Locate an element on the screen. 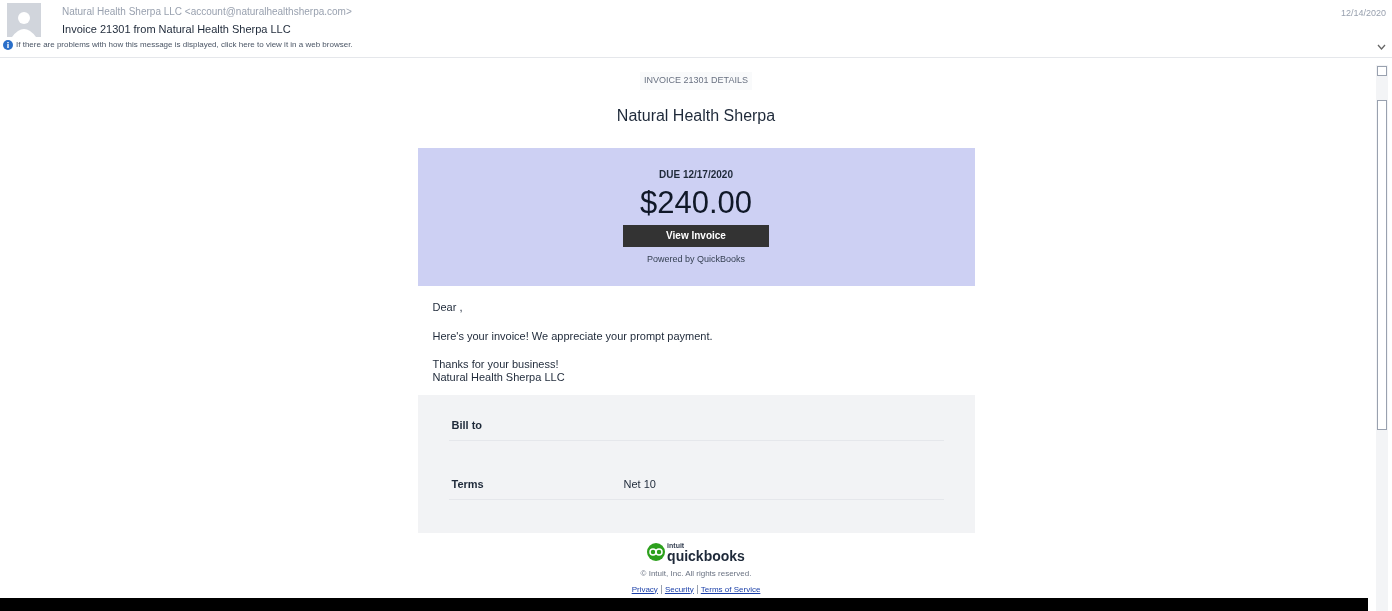 The height and width of the screenshot is (611, 1392). footer-link: Security is located at coordinates (679, 589).